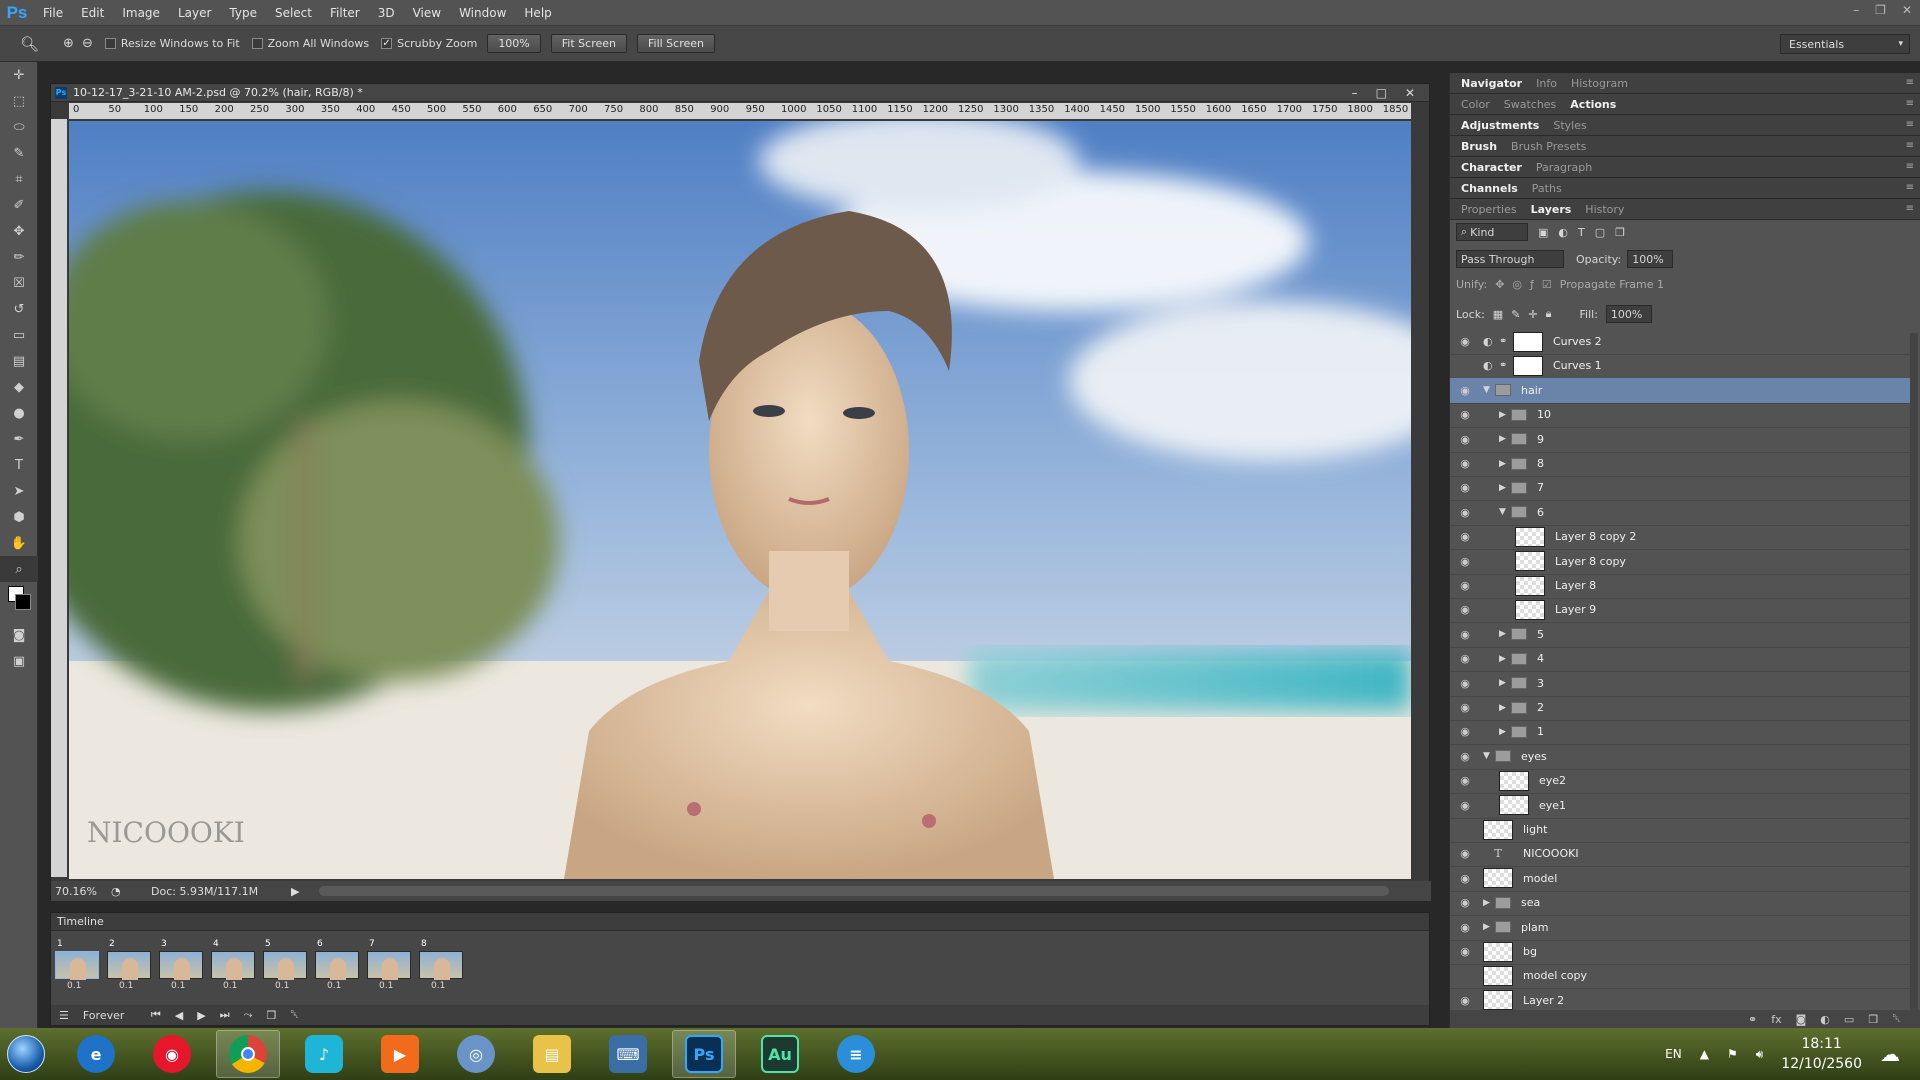 Image resolution: width=1920 pixels, height=1080 pixels. What do you see at coordinates (1650, 259) in the screenshot?
I see `opacity-input: 100%` at bounding box center [1650, 259].